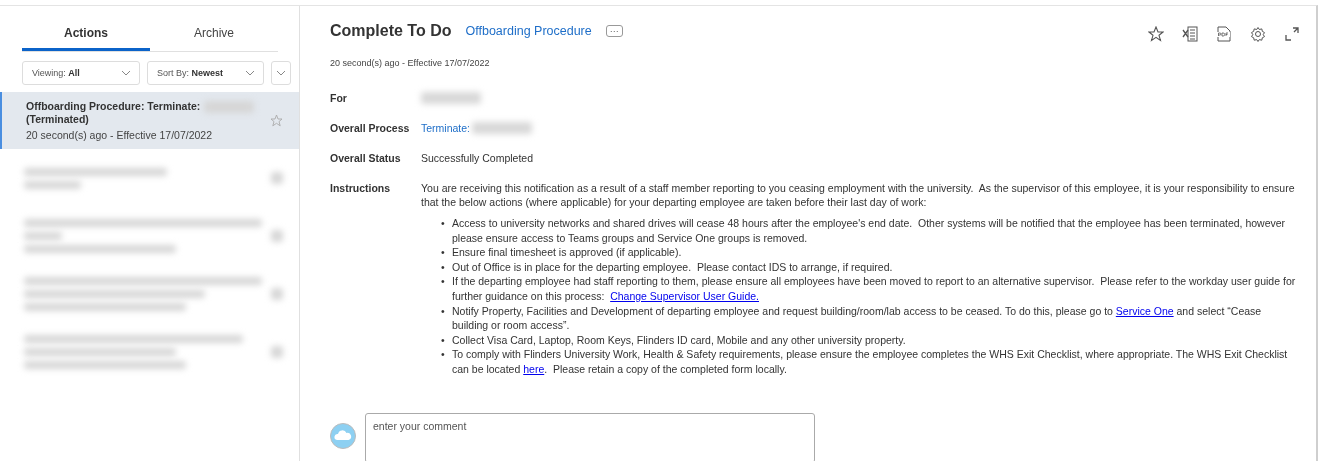 This screenshot has height=461, width=1331. I want to click on inbox-item: Offboarding Procedure: Terminate: (Terminated) 20 second(s) ago - Effective 17/07/2022, so click(149, 120).